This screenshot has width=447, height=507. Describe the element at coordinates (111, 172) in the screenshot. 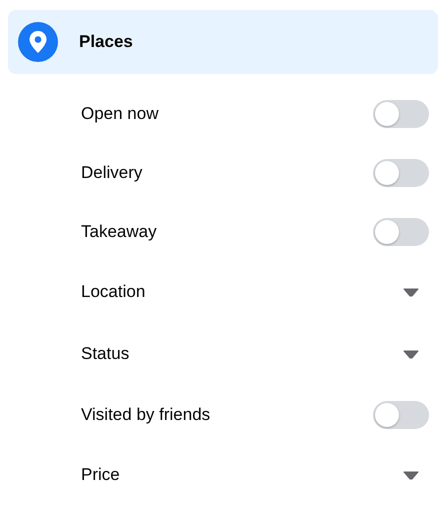

I see `filter-label: Delivery` at that location.